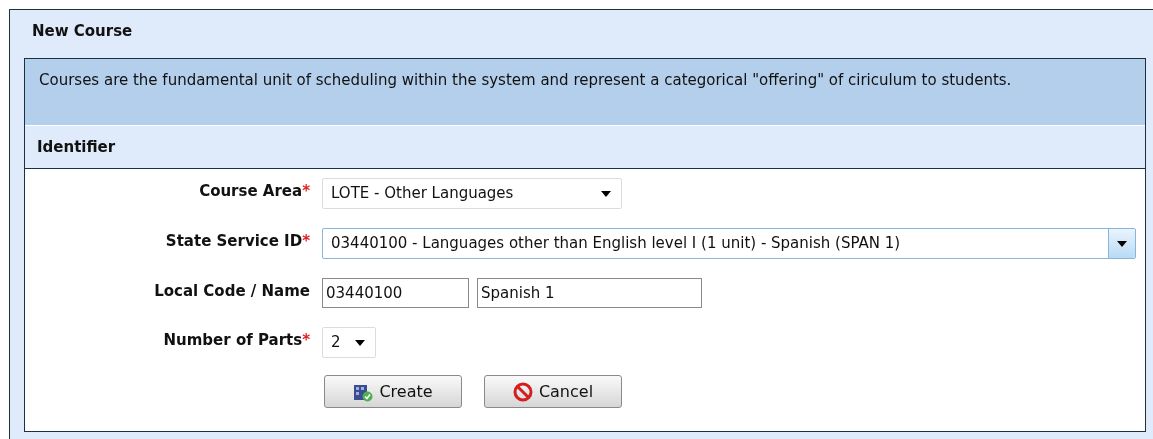 The width and height of the screenshot is (1153, 439). Describe the element at coordinates (729, 243) in the screenshot. I see `dropdown: 03440100 - Languages other than English level I (1 unit) - Spanish (SPAN 1)` at that location.